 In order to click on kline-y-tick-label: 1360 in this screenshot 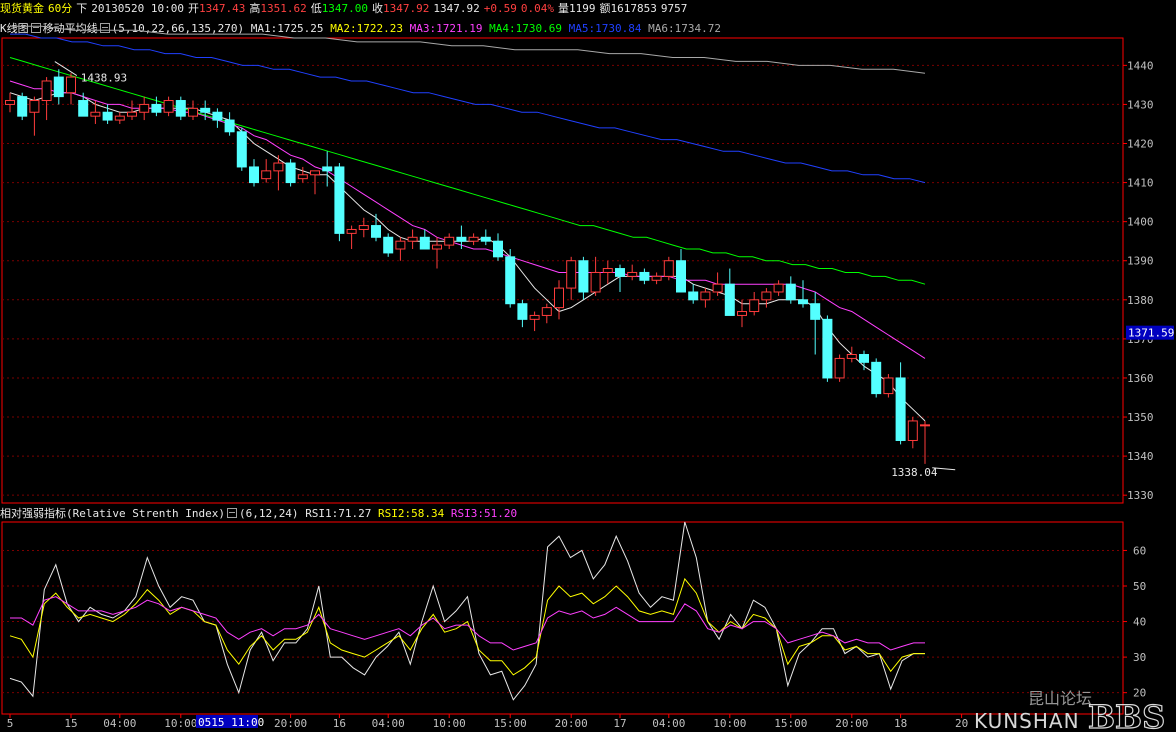, I will do `click(1140, 378)`.